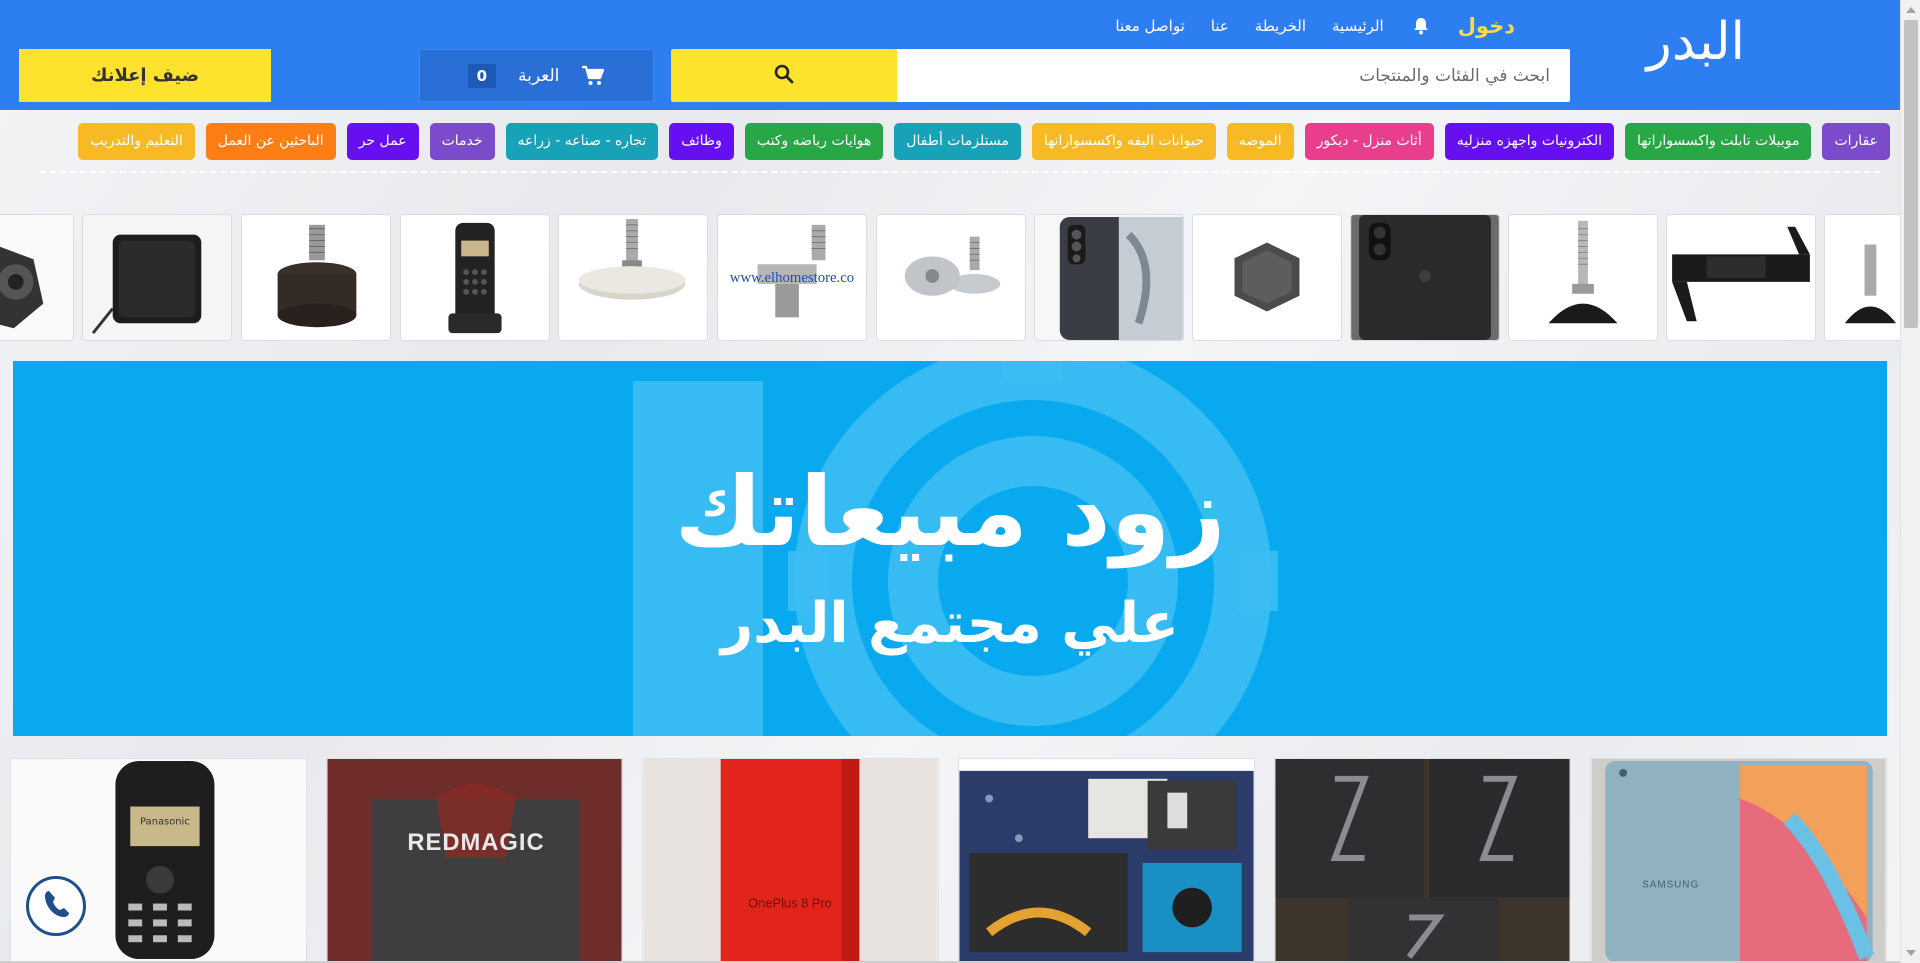 Image resolution: width=1920 pixels, height=963 pixels. What do you see at coordinates (950, 623) in the screenshot?
I see `banner-subheadline: علي مجتمع البدر` at bounding box center [950, 623].